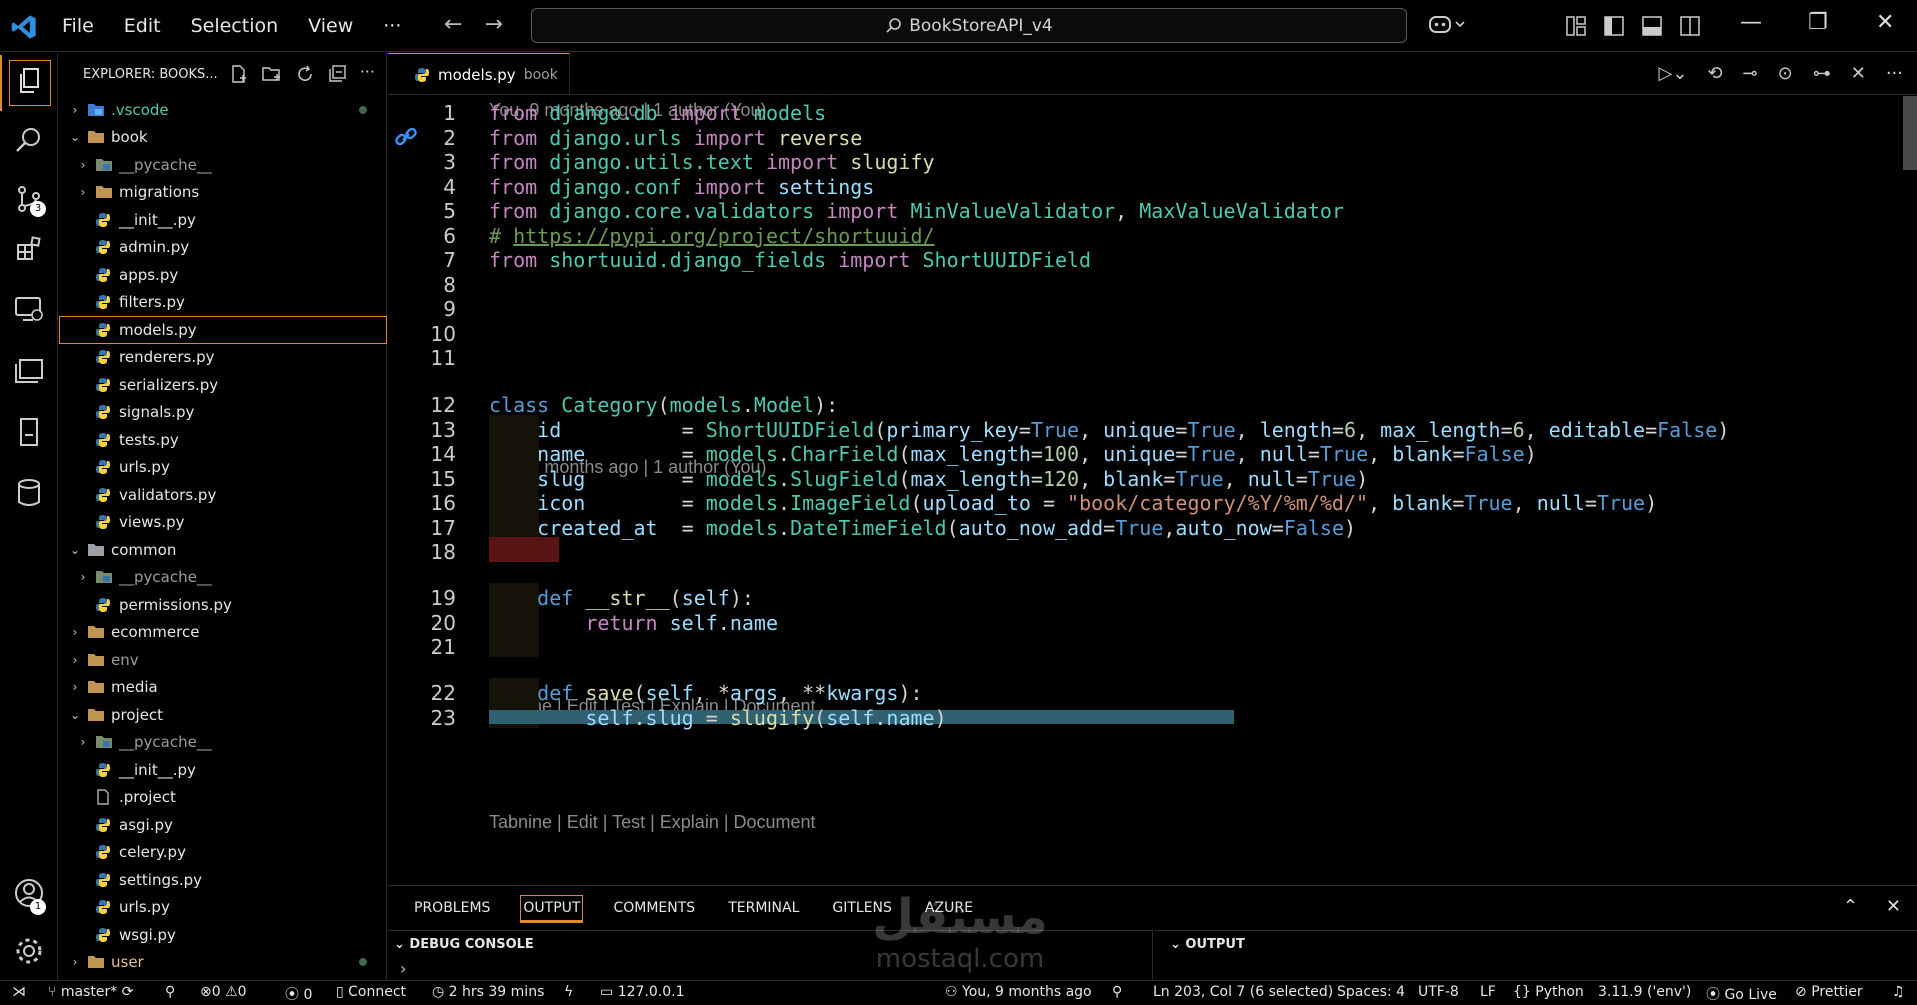  I want to click on maximize-panel-icon: ⌃, so click(1850, 906).